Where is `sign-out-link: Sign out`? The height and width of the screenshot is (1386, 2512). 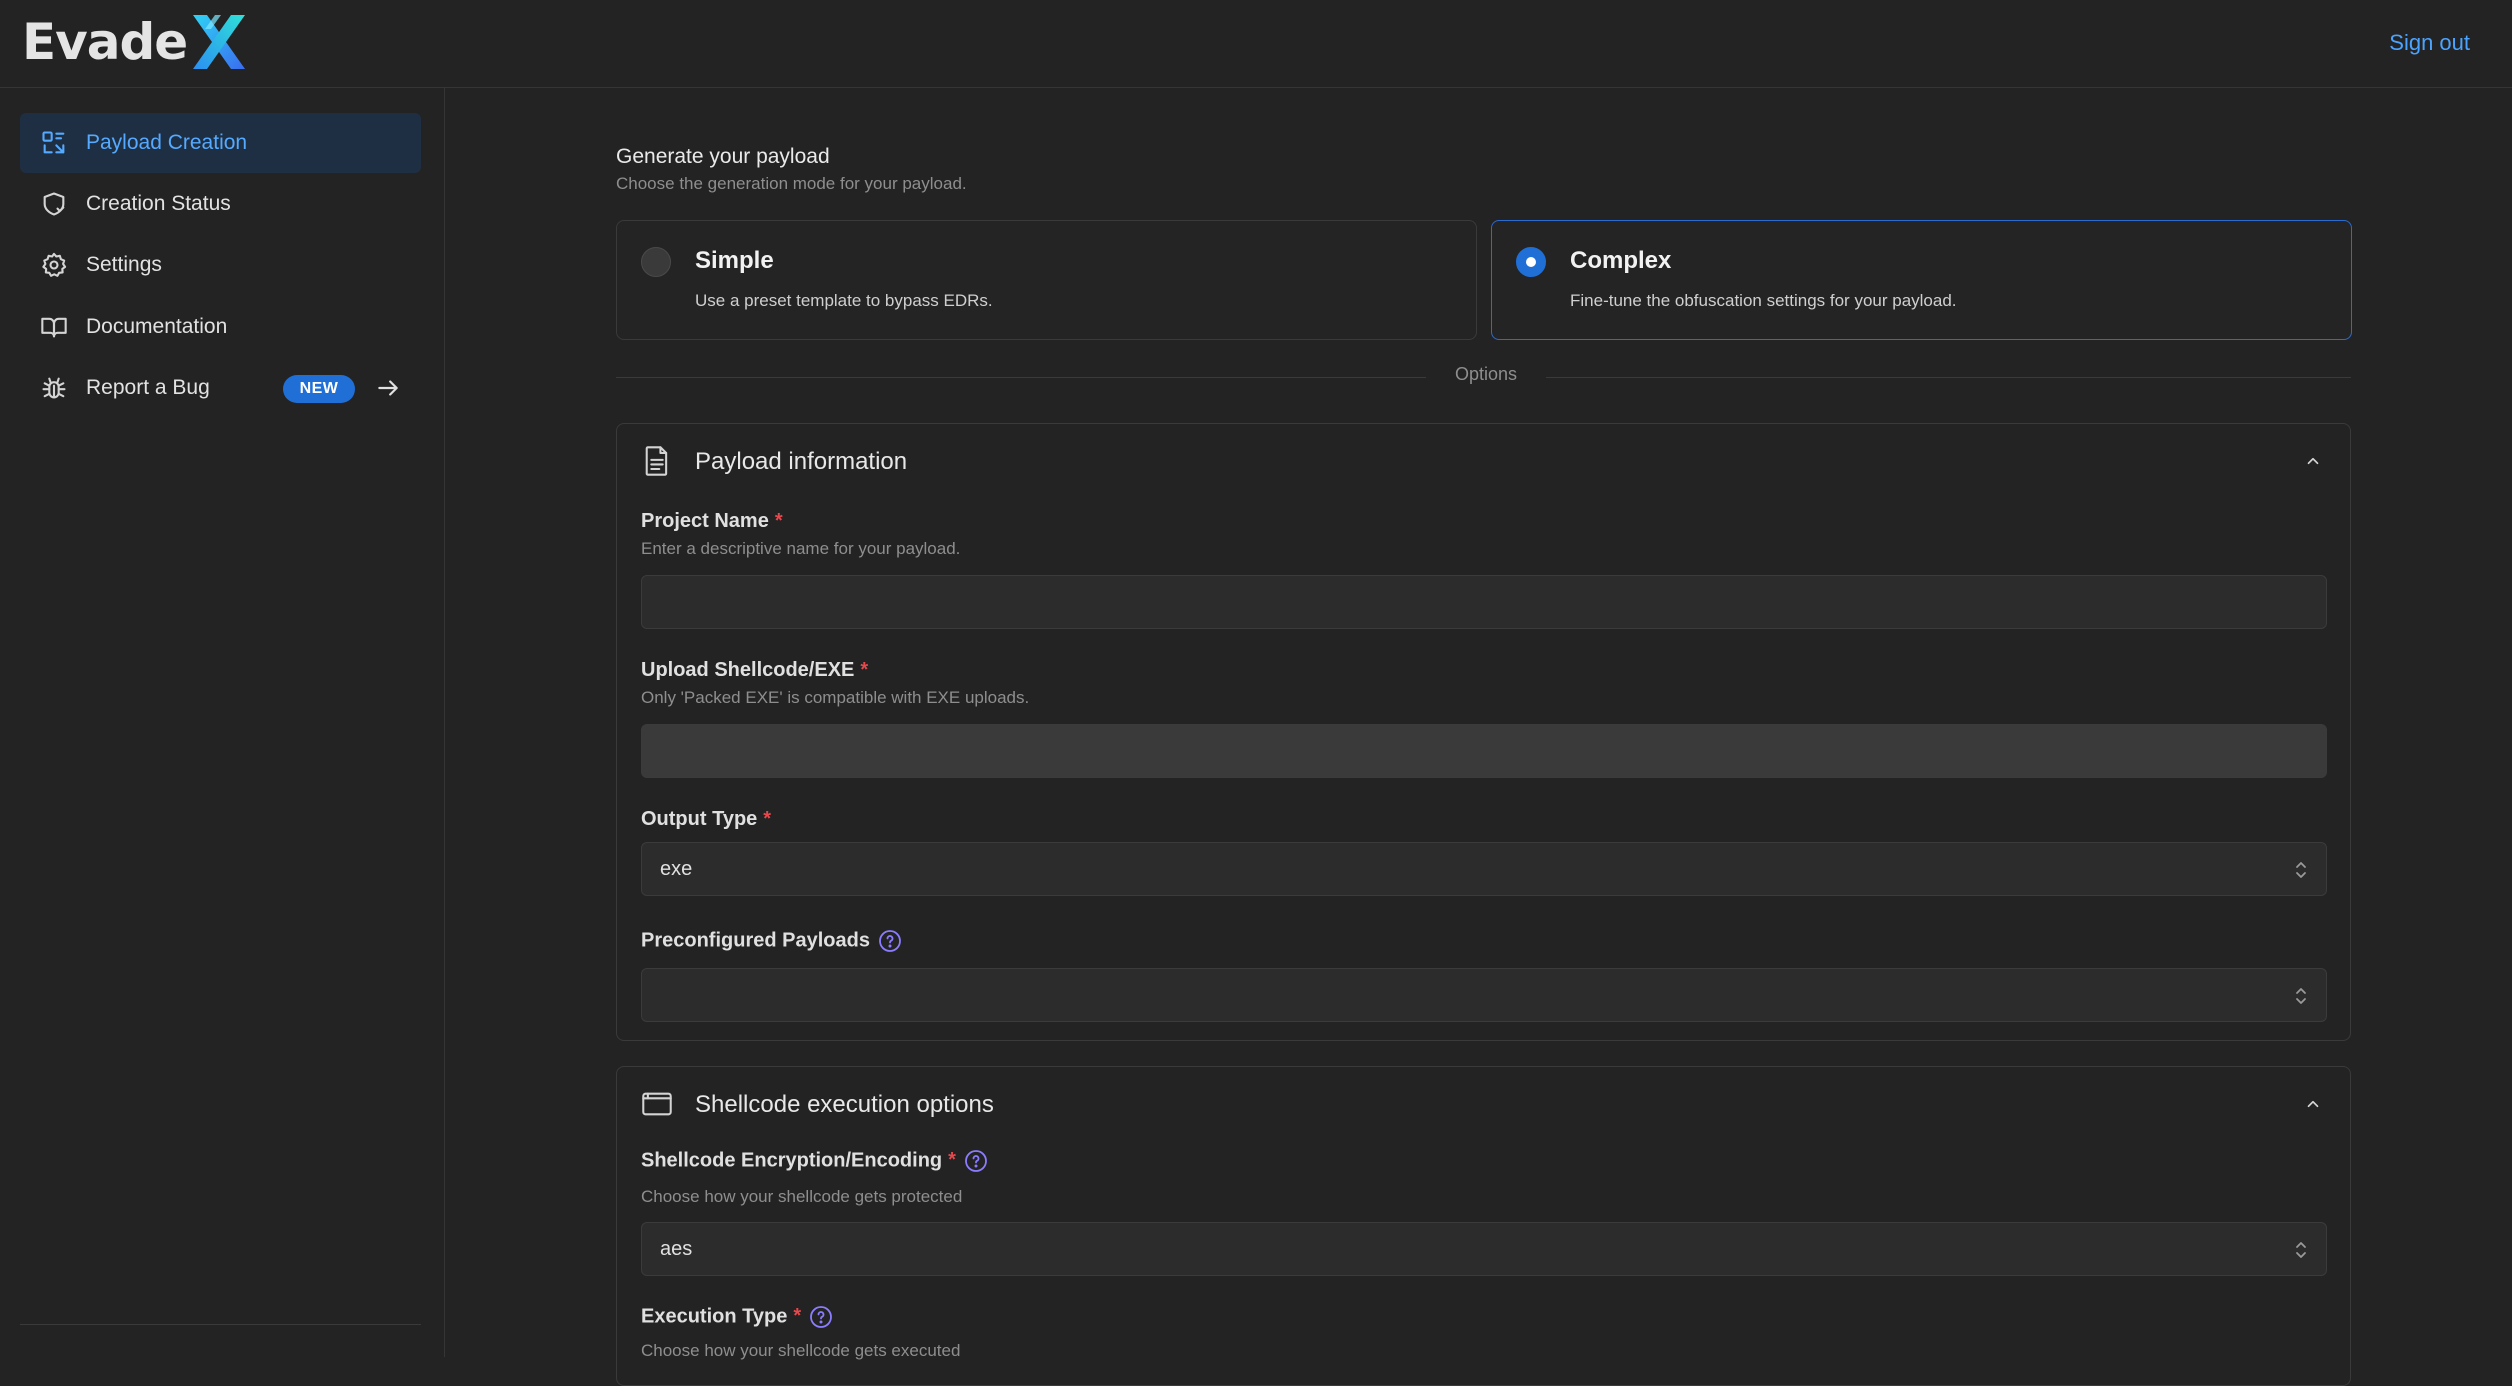 sign-out-link: Sign out is located at coordinates (2429, 43).